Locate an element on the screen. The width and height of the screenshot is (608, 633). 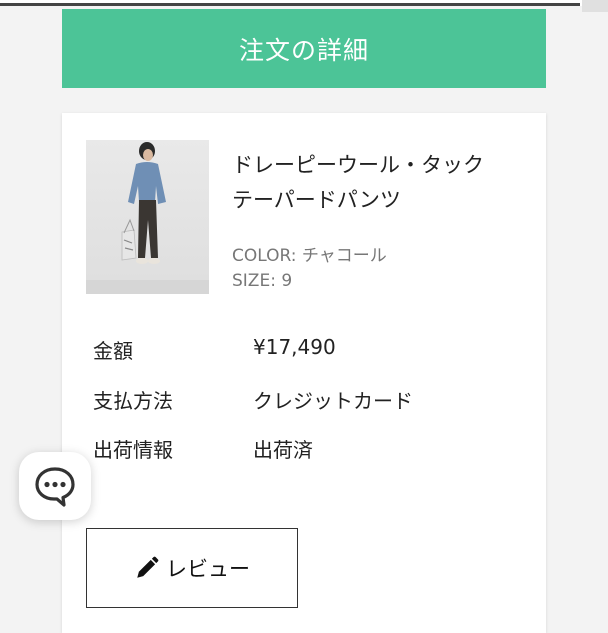
detail-row-shipping: 出荷情報 出荷済 is located at coordinates (313, 449).